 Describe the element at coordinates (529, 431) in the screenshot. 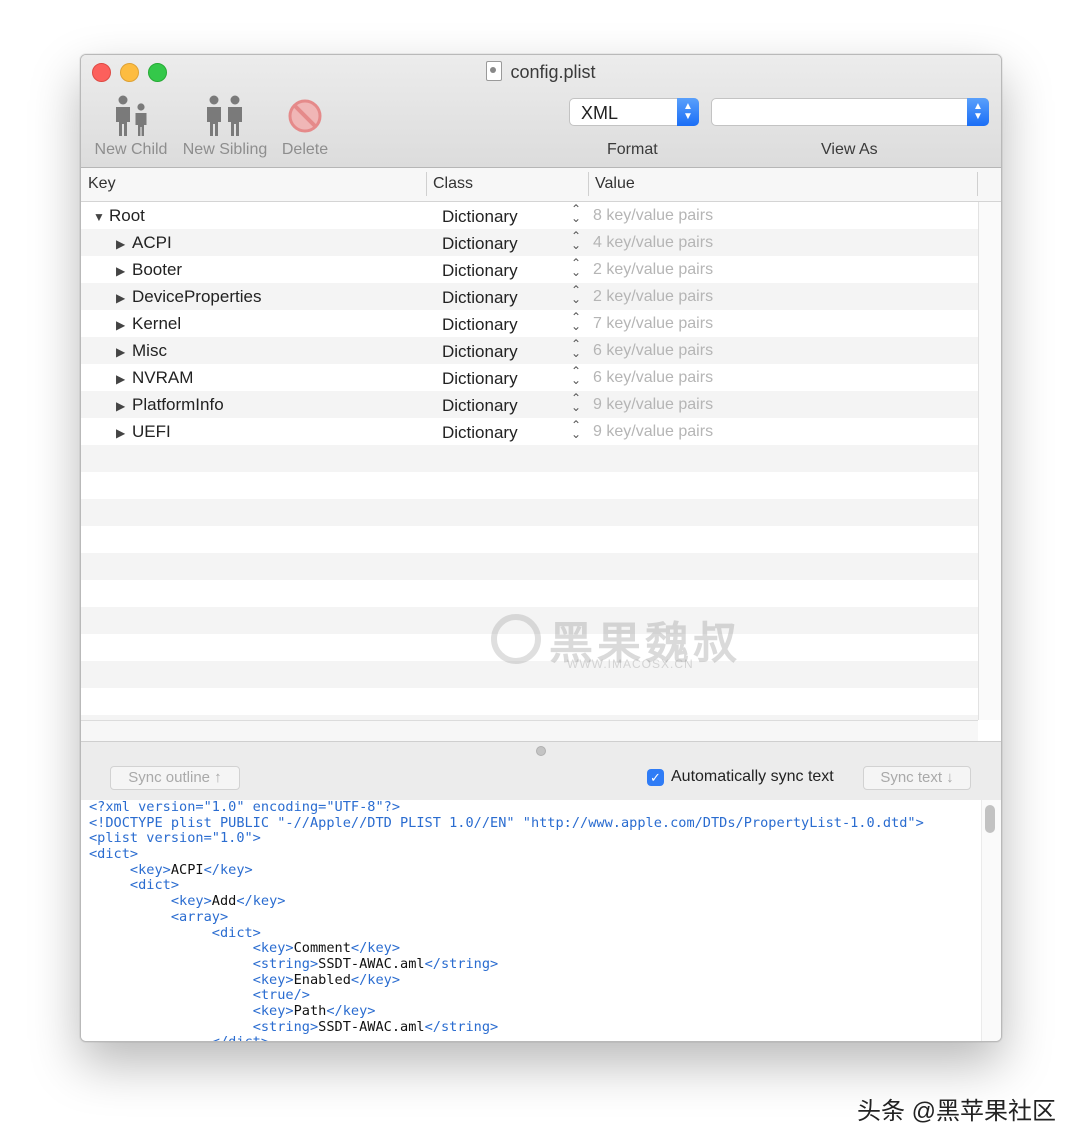

I see `outline-row: ▶ UEFI Dictionary ⌃ ⌄ 9 key/value pairs` at that location.